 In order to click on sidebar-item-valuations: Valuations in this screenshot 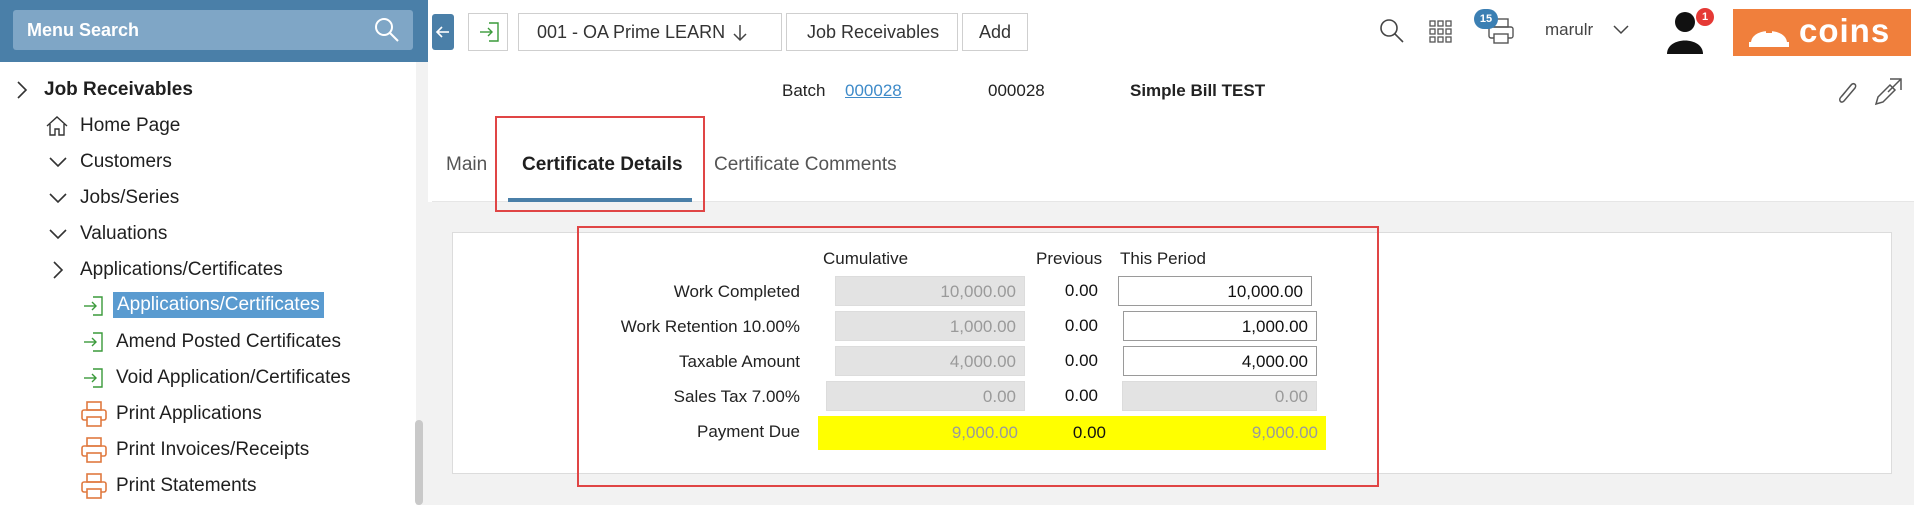, I will do `click(150, 234)`.